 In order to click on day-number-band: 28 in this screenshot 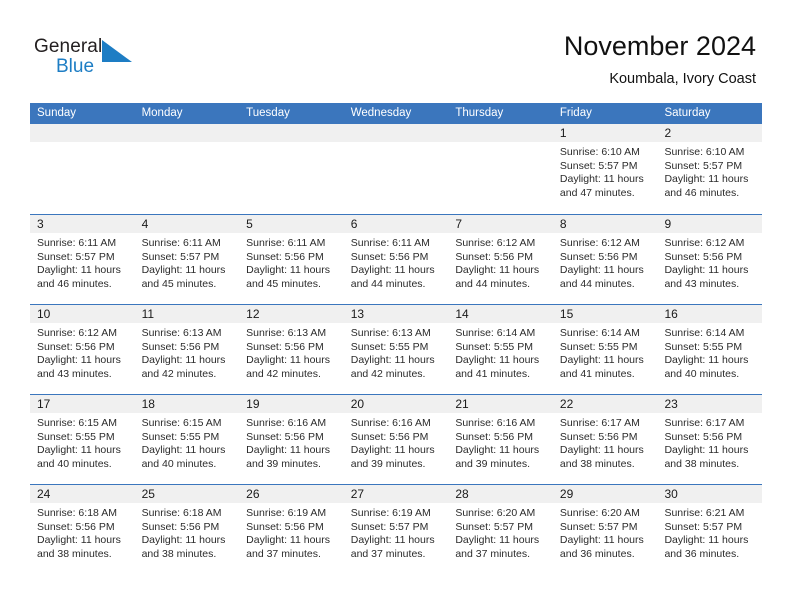, I will do `click(500, 494)`.